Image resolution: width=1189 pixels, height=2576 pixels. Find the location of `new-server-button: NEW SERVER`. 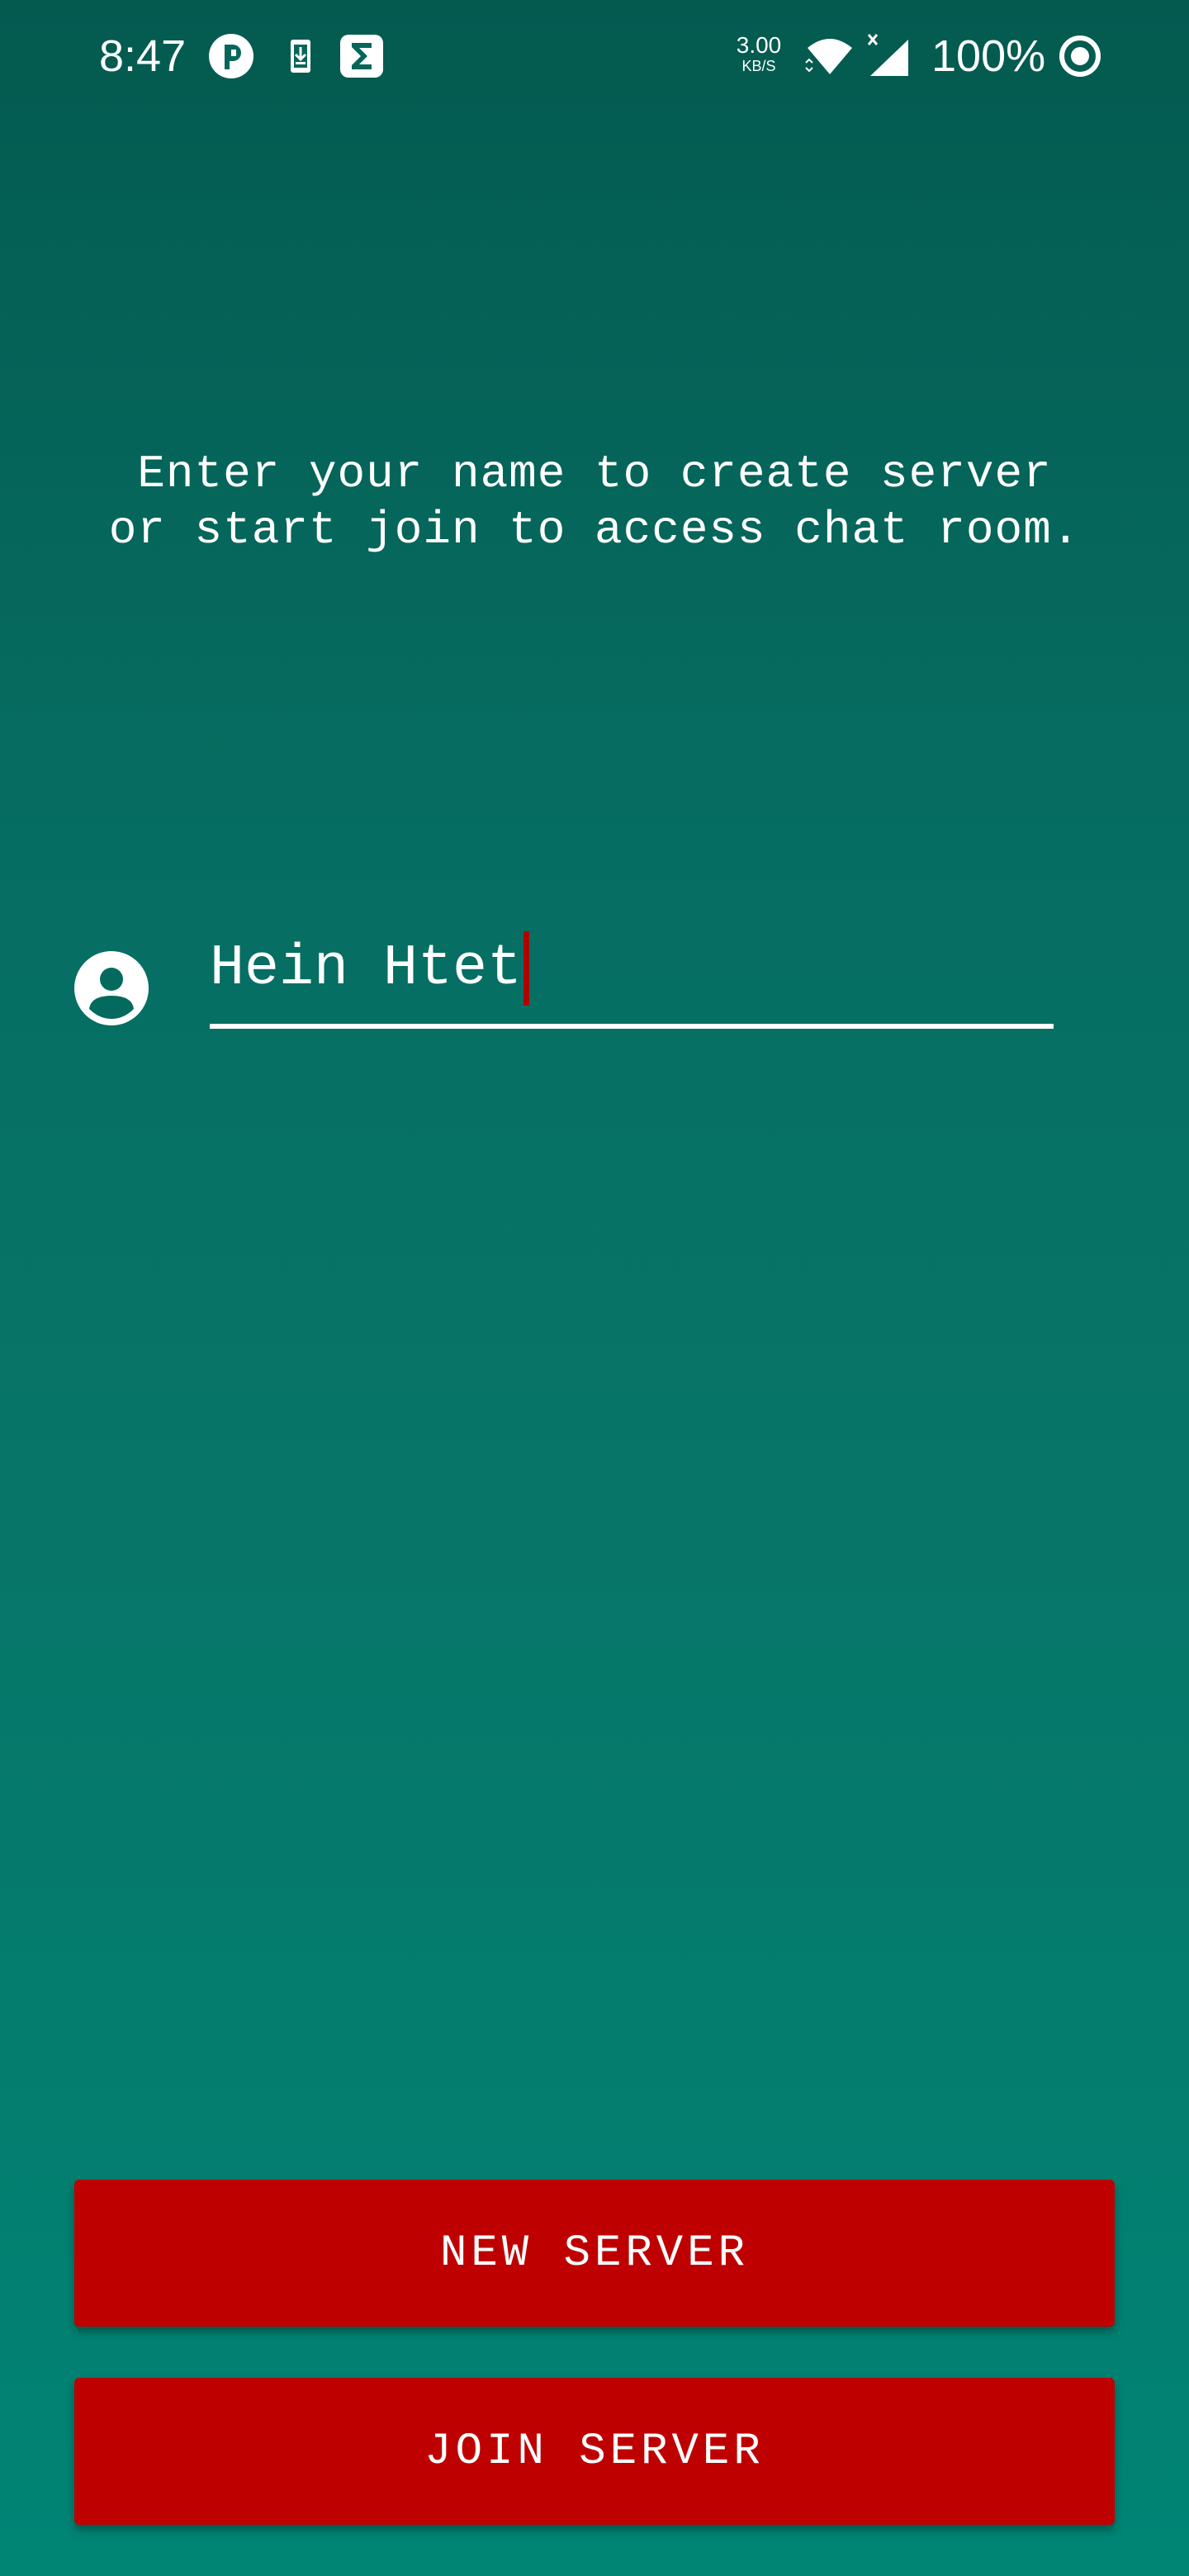

new-server-button: NEW SERVER is located at coordinates (594, 2253).